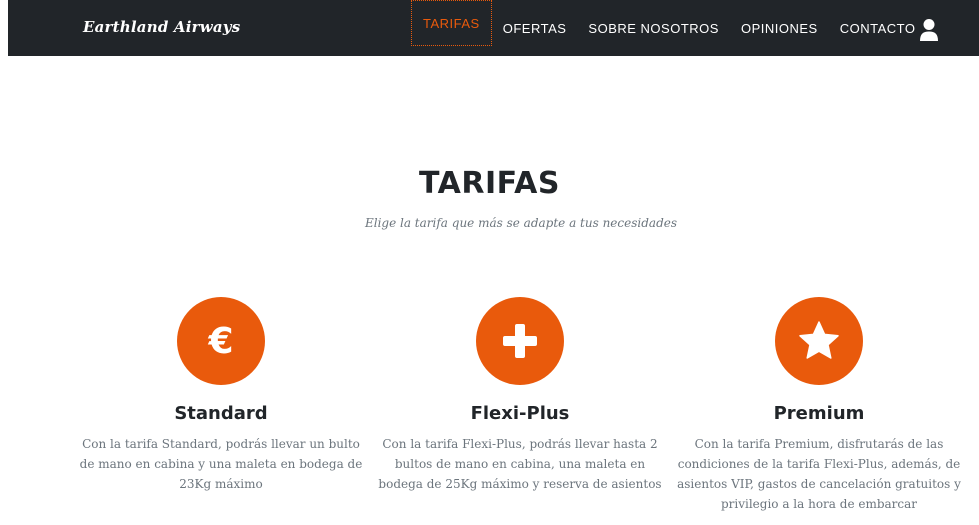 This screenshot has height=525, width=979. Describe the element at coordinates (535, 28) in the screenshot. I see `nav-item-ofertas: OFERTAS` at that location.